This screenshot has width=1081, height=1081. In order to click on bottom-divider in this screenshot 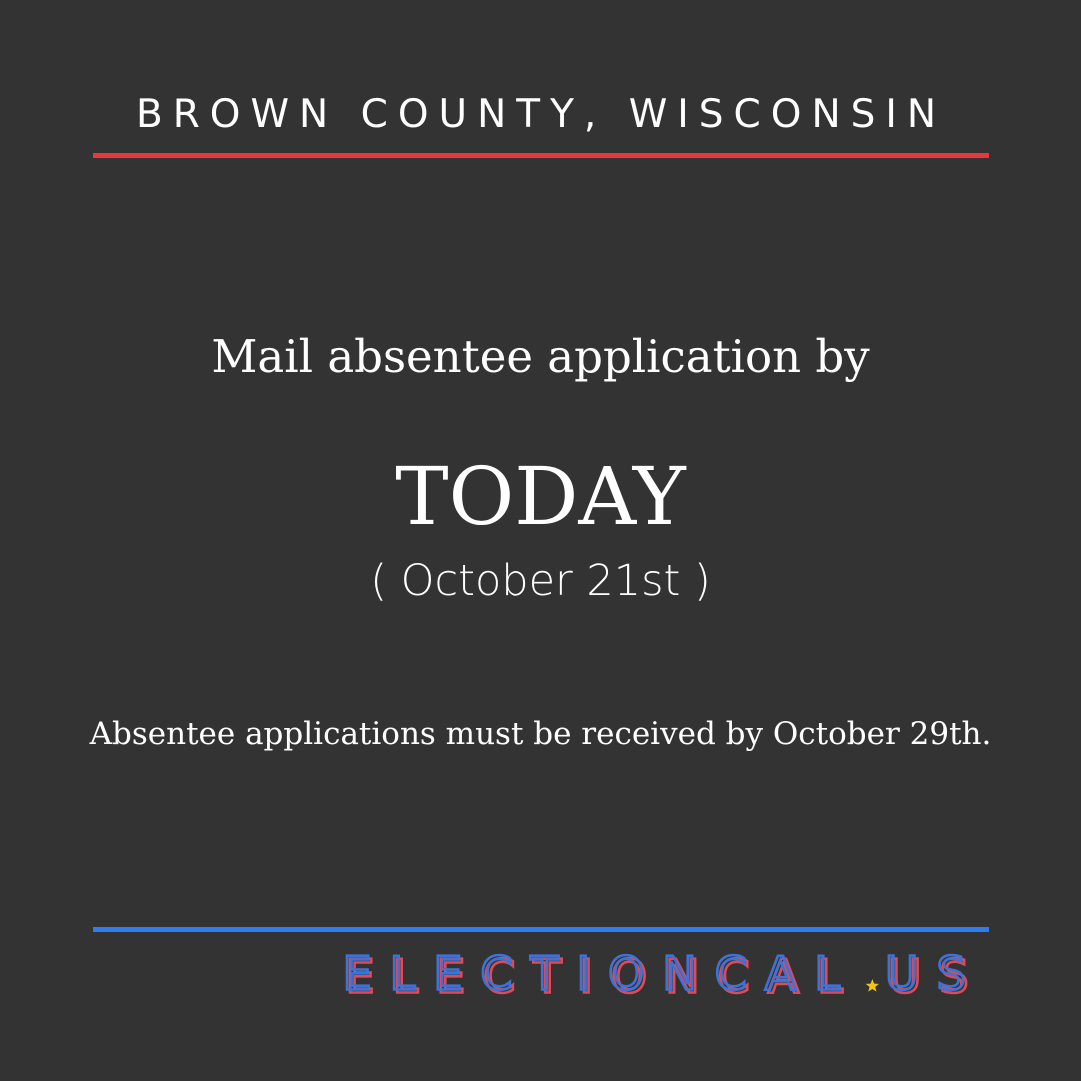, I will do `click(541, 929)`.